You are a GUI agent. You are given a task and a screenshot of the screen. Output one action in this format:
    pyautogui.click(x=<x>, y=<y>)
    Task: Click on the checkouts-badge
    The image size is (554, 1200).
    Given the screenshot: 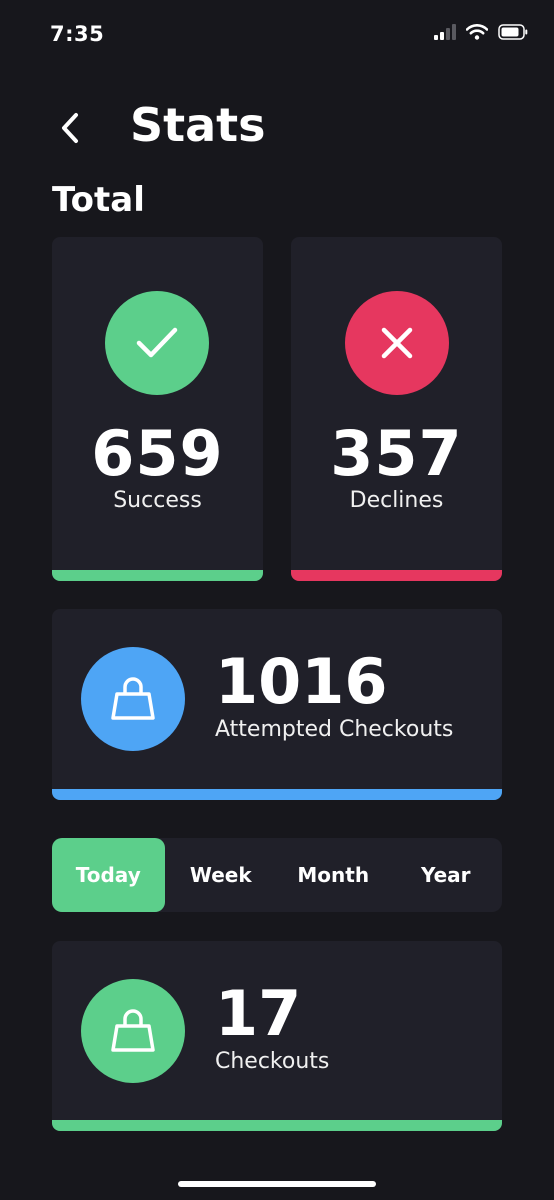 What is the action you would take?
    pyautogui.click(x=133, y=1031)
    